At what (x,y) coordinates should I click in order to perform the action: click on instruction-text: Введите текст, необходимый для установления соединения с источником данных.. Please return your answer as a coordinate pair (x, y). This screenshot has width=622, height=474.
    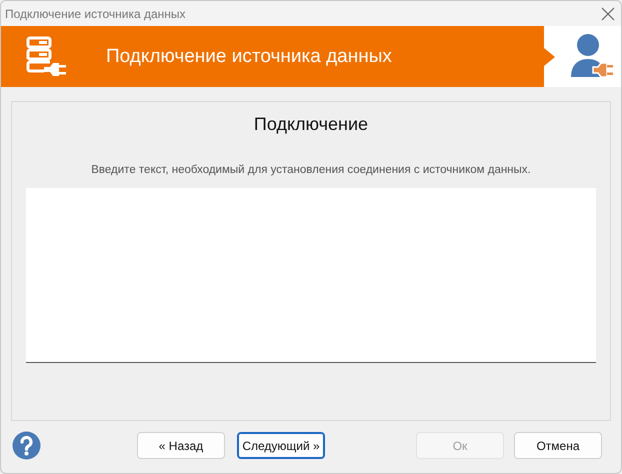
    Looking at the image, I should click on (311, 170).